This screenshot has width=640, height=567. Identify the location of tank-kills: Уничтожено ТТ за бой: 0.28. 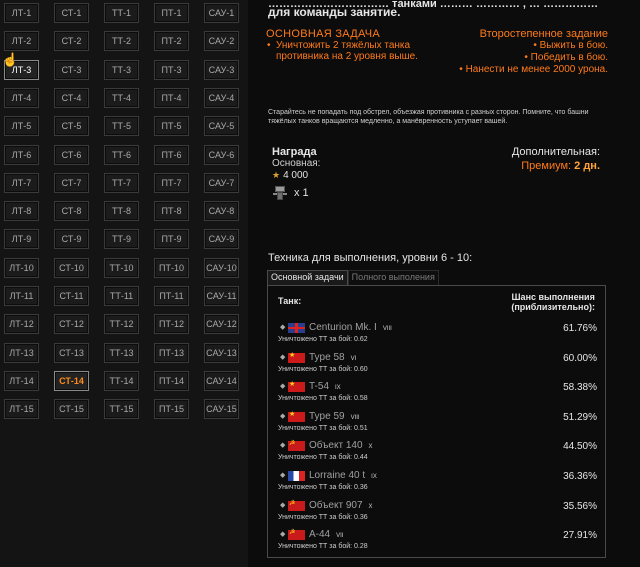
(323, 547).